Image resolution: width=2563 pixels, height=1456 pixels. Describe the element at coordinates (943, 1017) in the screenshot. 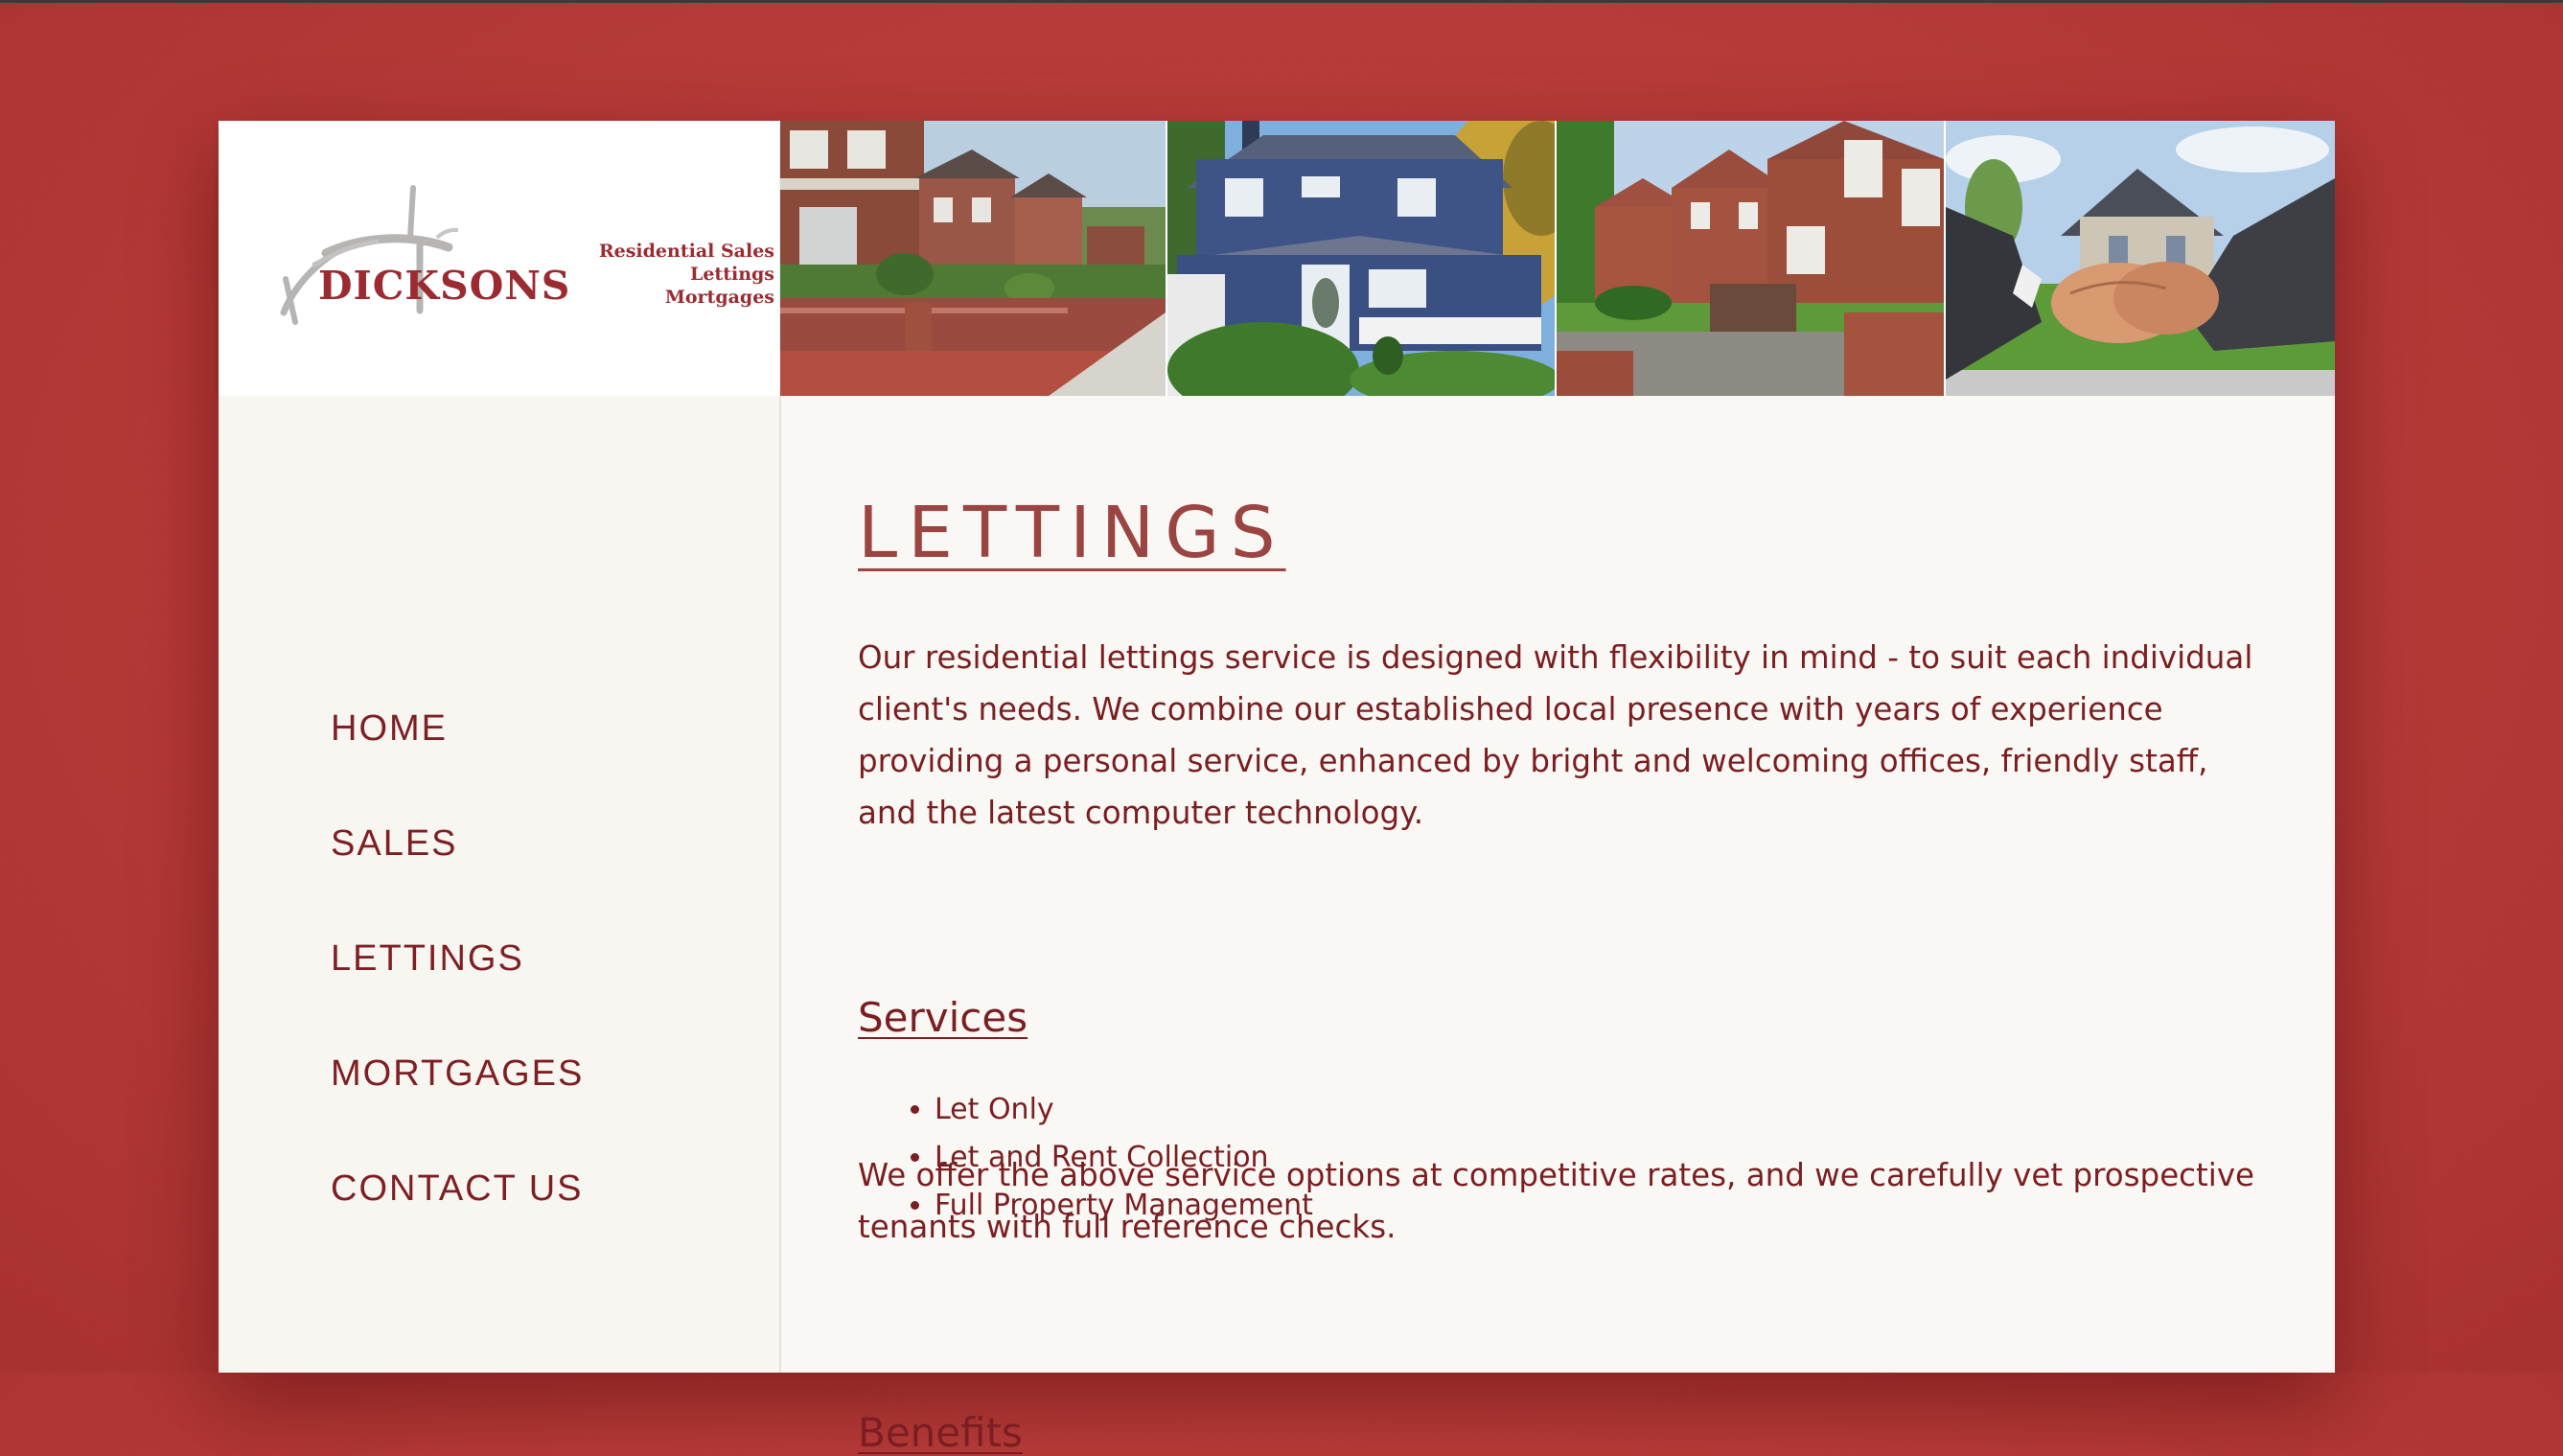

I see `services-heading: Services` at that location.